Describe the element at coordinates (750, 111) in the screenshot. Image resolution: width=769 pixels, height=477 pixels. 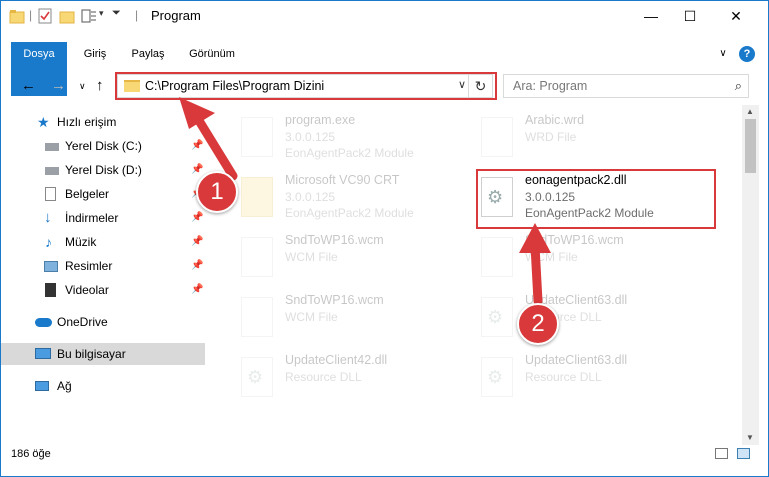
I see `scroll-up-icon: ▲` at that location.